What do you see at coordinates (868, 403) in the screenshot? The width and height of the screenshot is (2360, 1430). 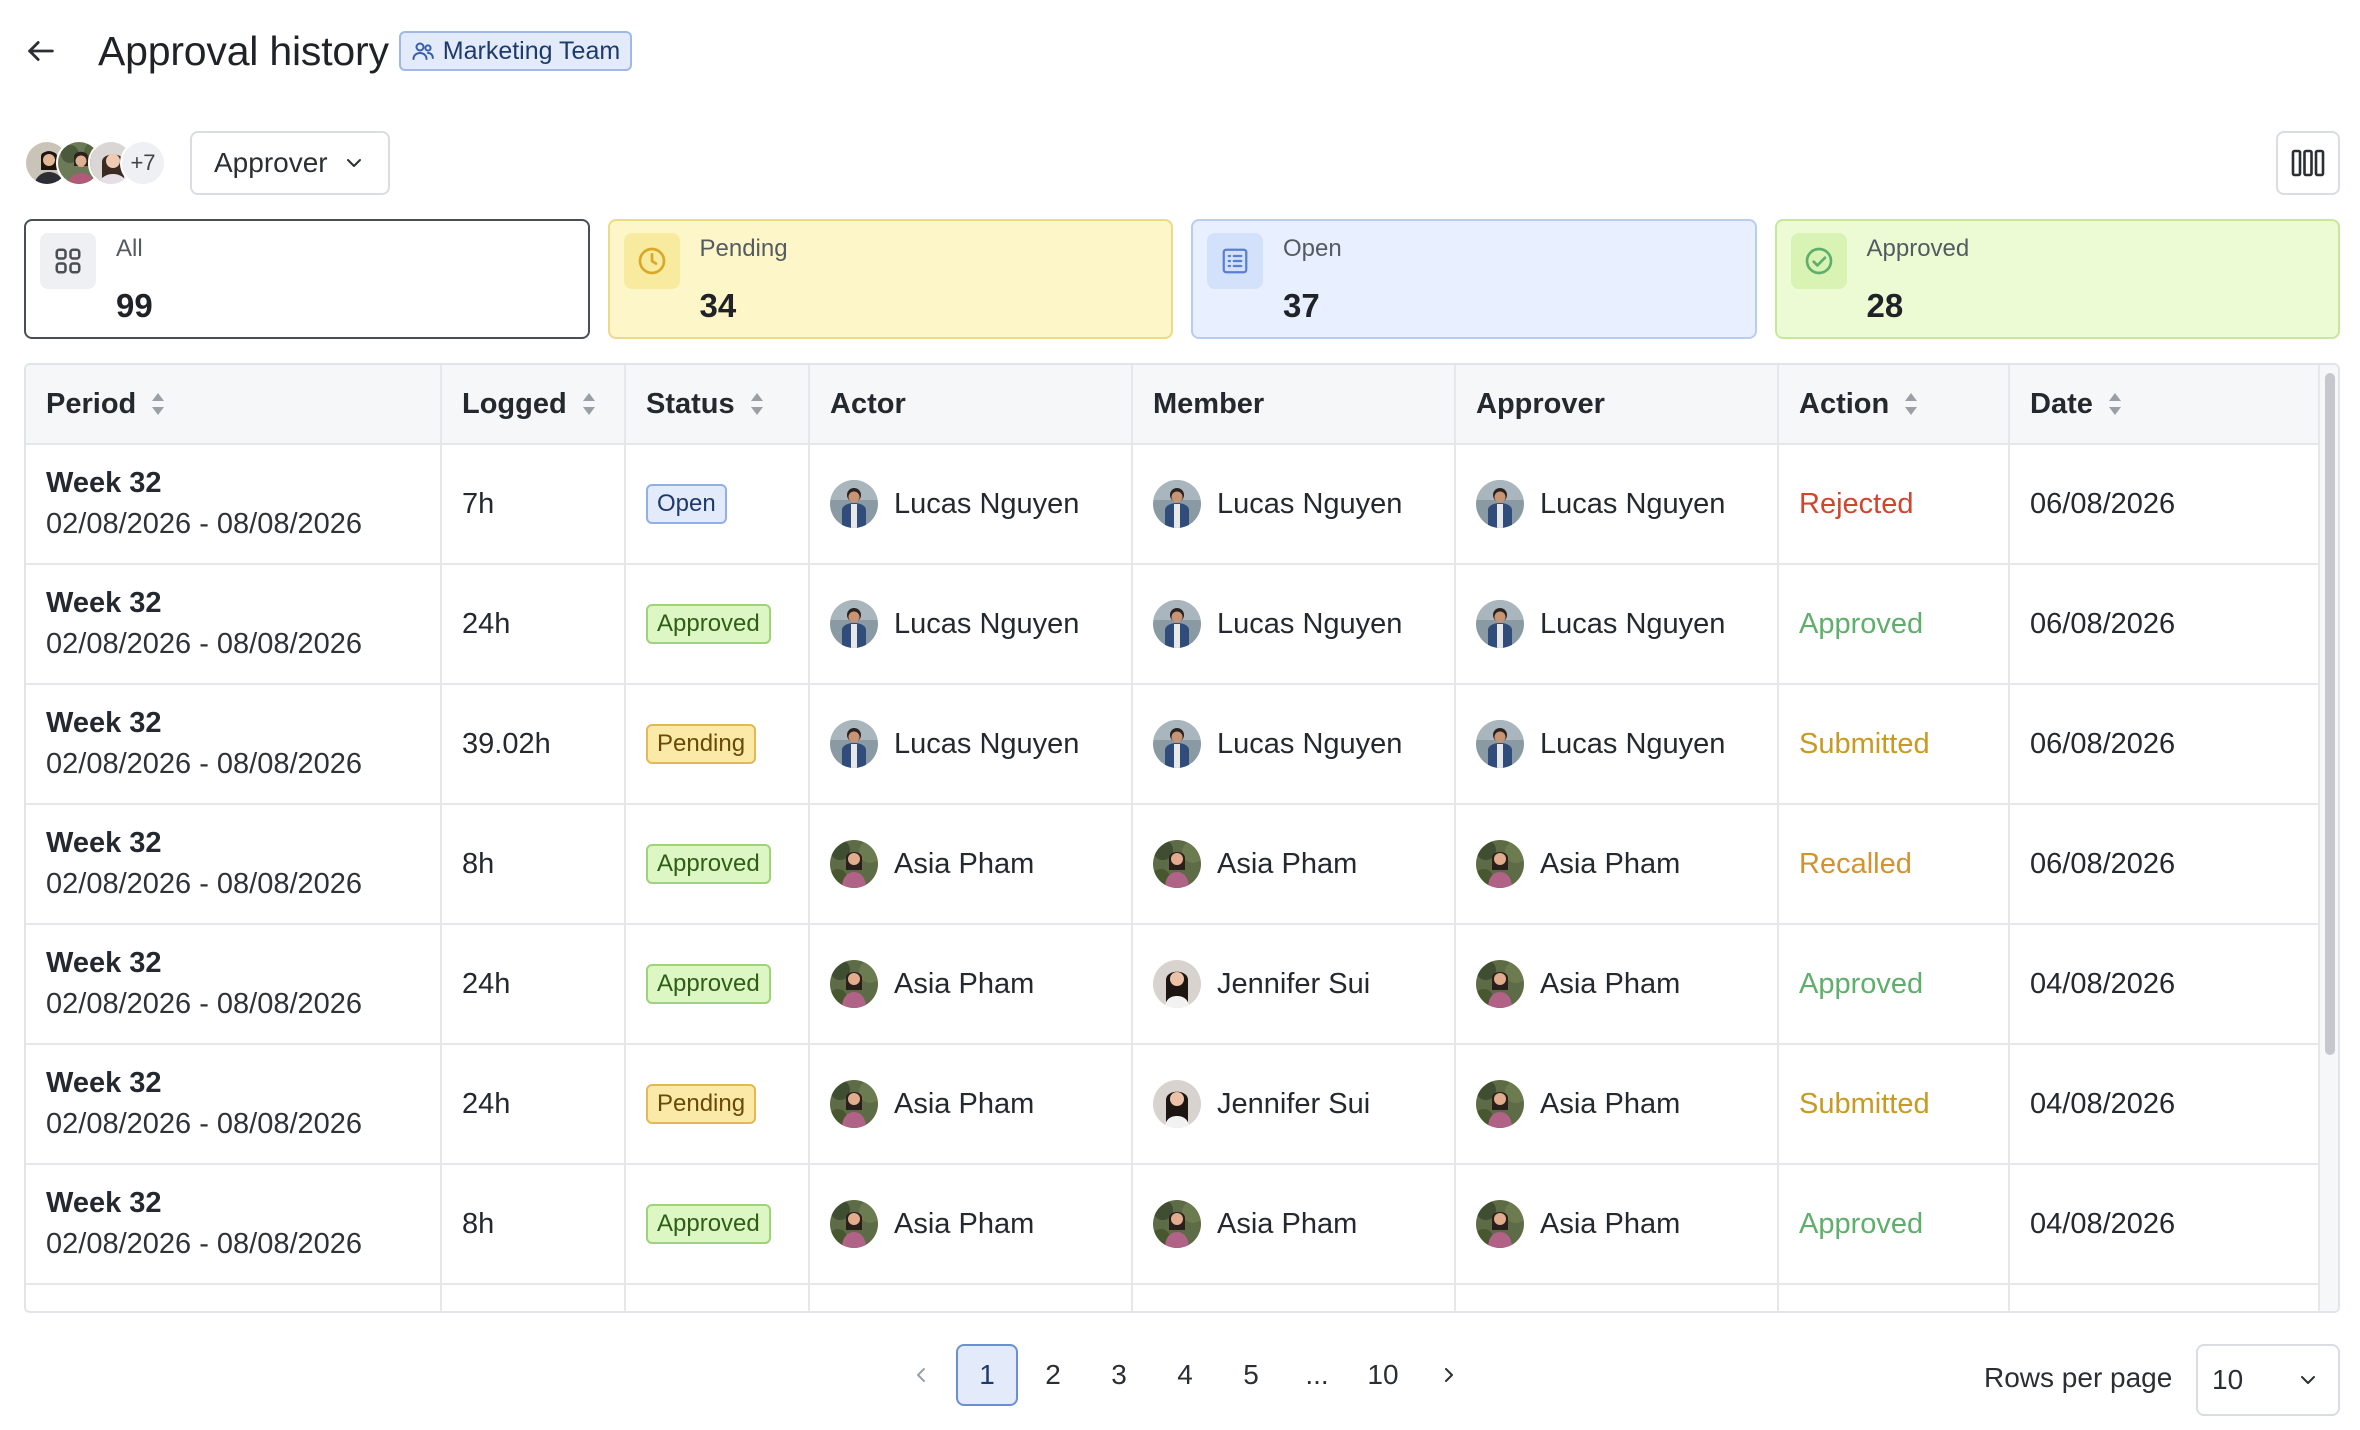 I see `column-header-label: Actor` at bounding box center [868, 403].